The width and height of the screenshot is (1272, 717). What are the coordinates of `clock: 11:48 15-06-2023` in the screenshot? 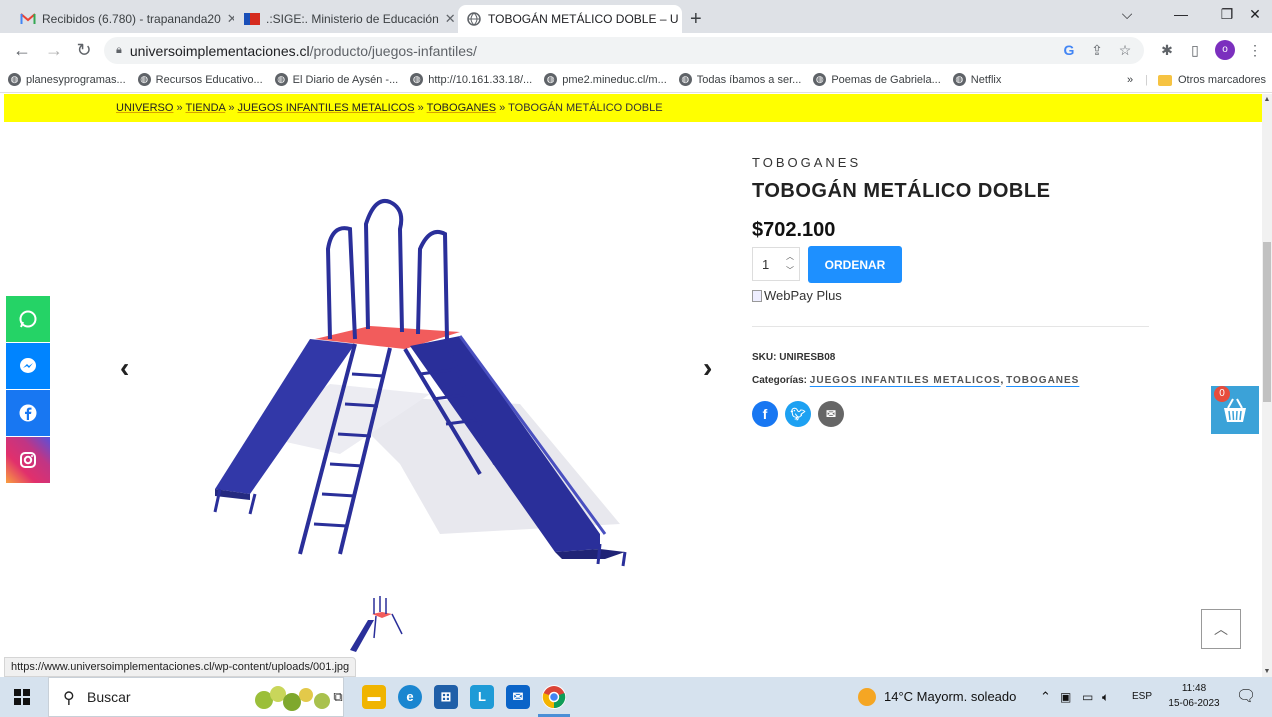 It's located at (1194, 696).